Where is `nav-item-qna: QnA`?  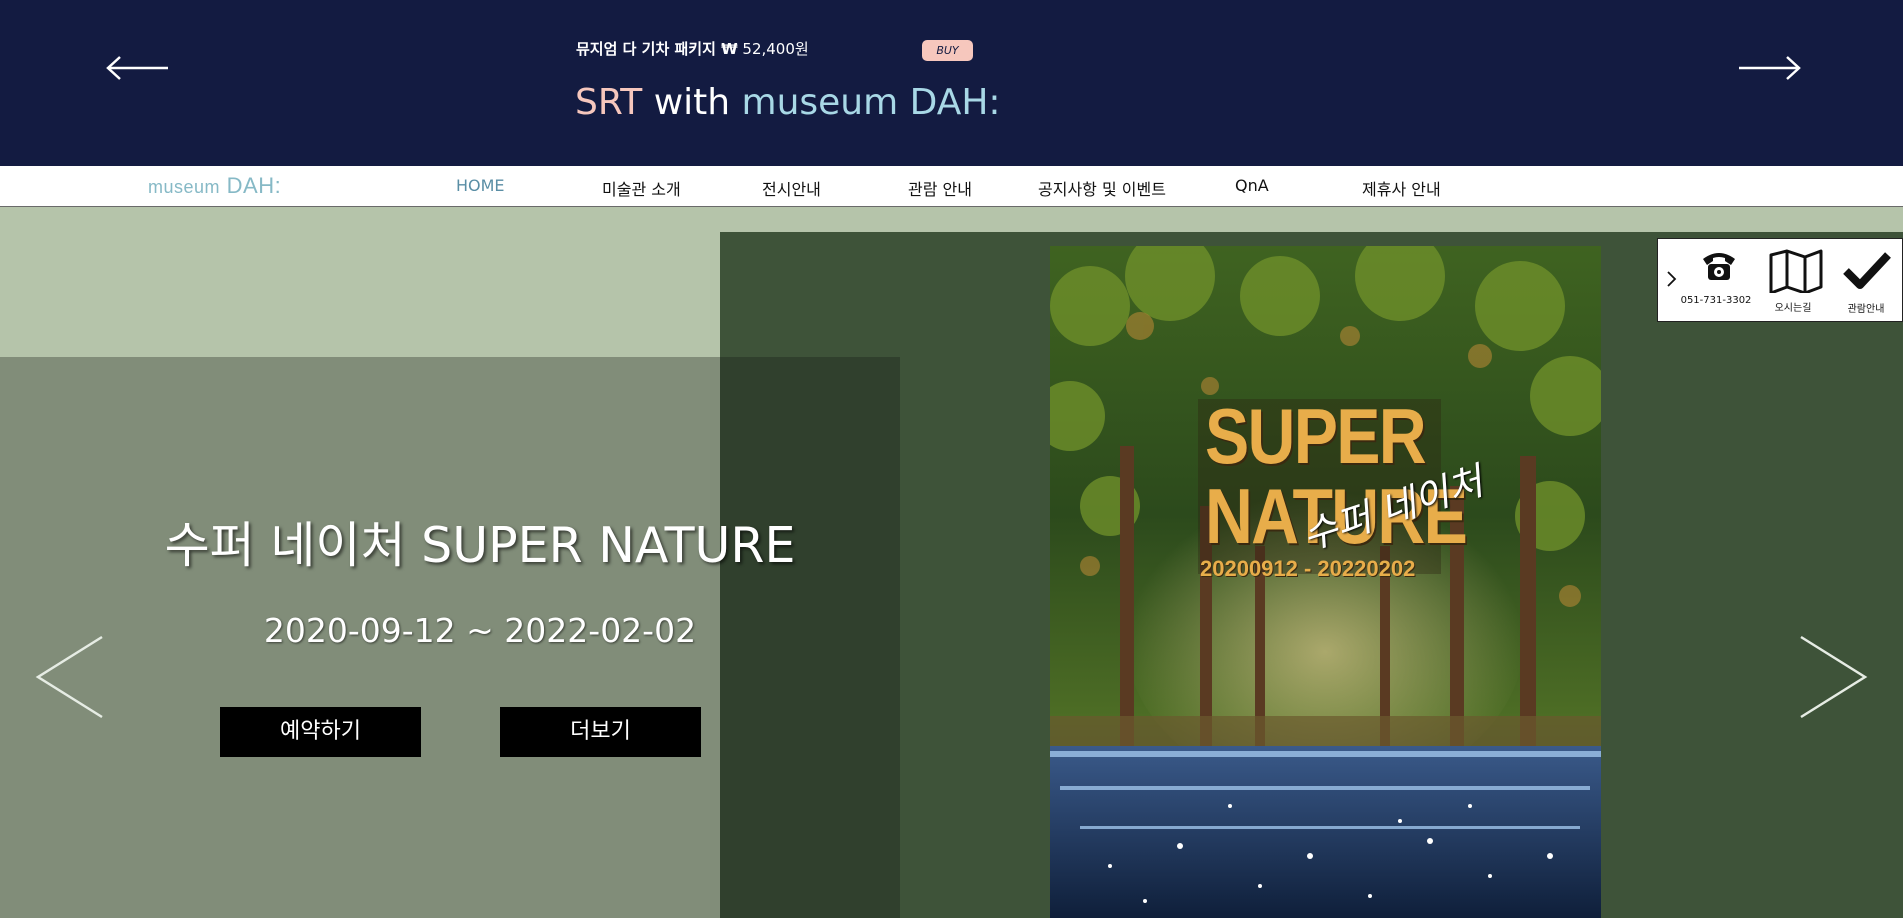 nav-item-qna: QnA is located at coordinates (1252, 185).